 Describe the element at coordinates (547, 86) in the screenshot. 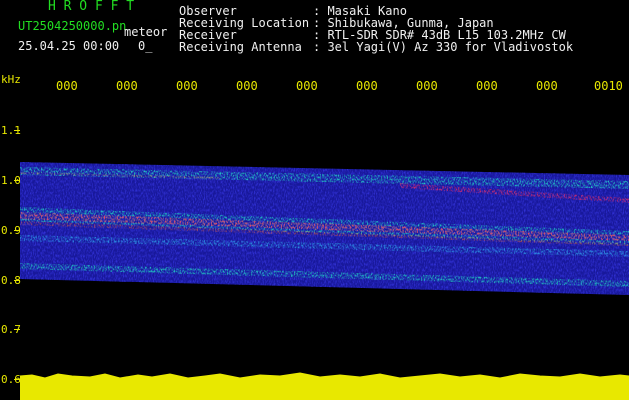

I see `x-tick-9: 000` at that location.